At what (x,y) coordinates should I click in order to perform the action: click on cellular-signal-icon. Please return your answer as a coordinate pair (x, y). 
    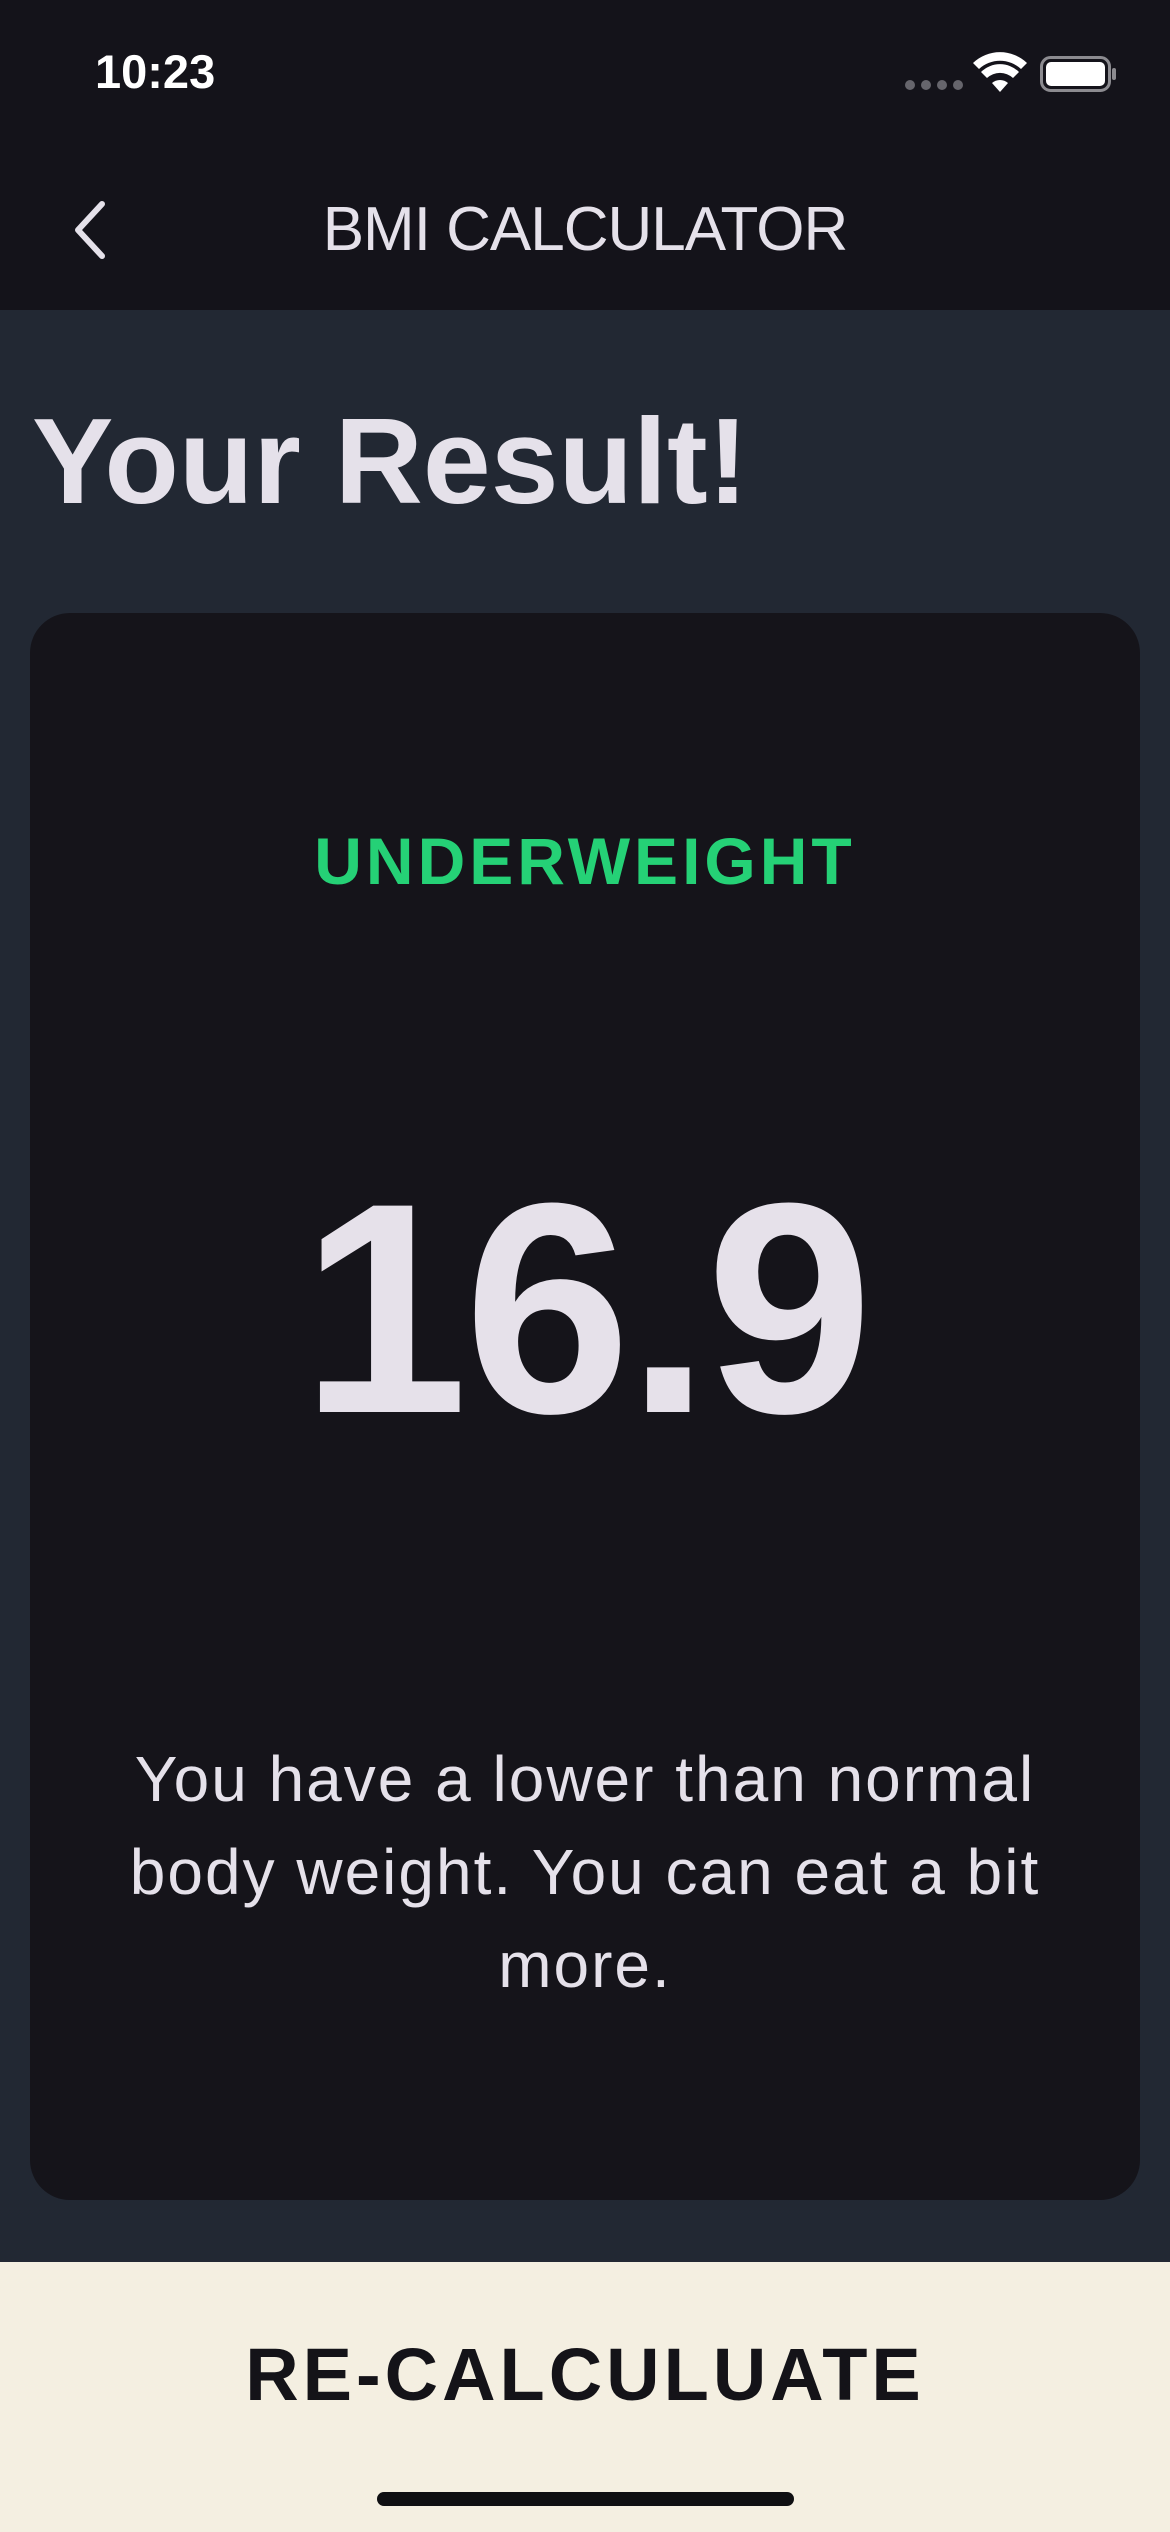
    Looking at the image, I should click on (934, 85).